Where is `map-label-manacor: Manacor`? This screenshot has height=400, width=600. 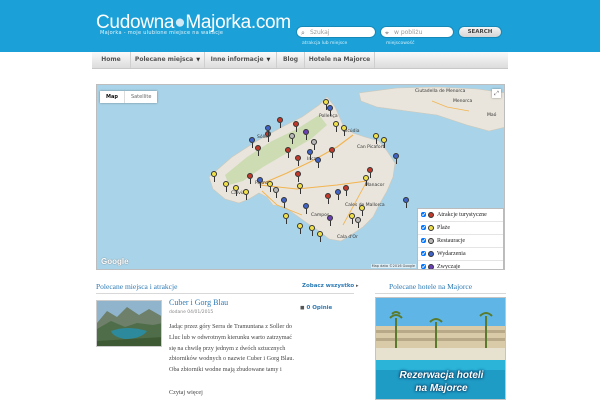
map-label-manacor: Manacor is located at coordinates (375, 185).